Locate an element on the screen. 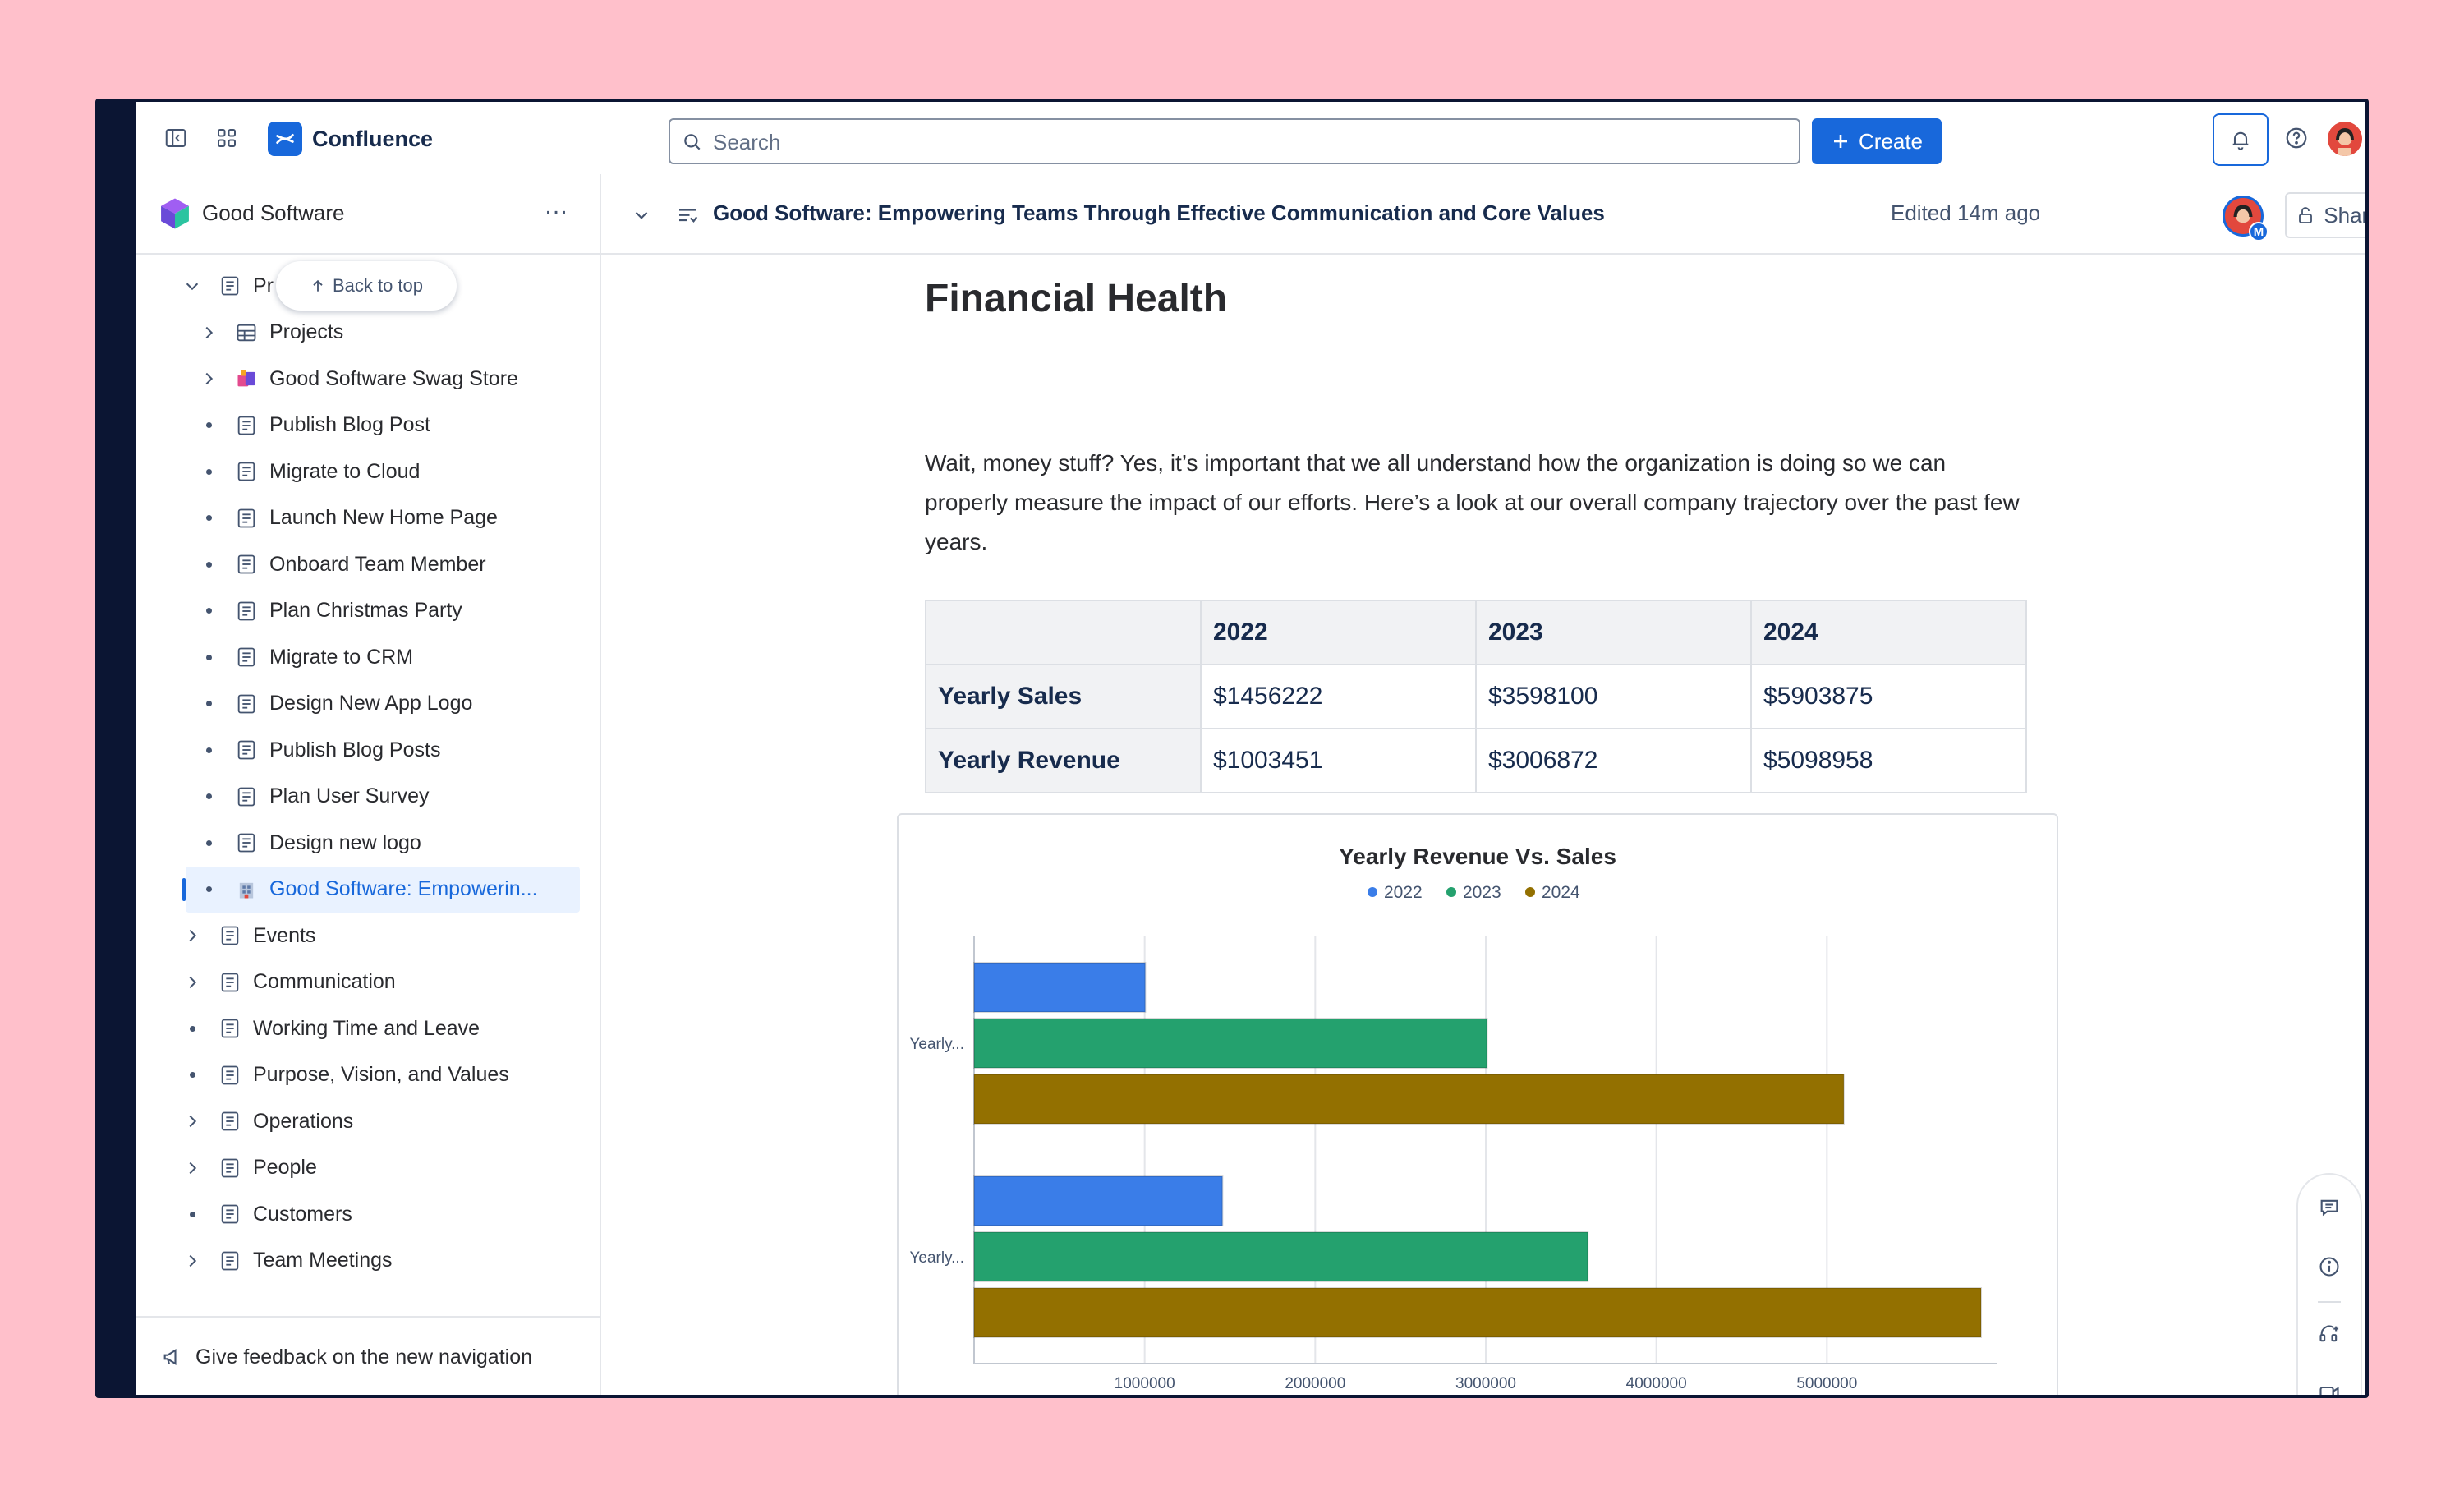 This screenshot has height=1495, width=2464. table-cell: $5098958 is located at coordinates (1888, 761).